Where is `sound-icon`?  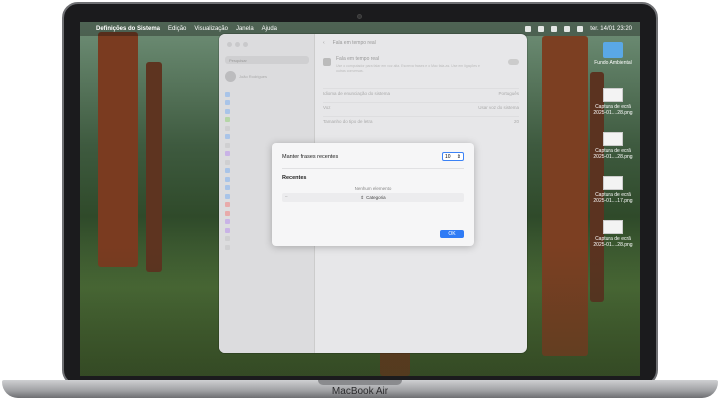 sound-icon is located at coordinates (227, 213).